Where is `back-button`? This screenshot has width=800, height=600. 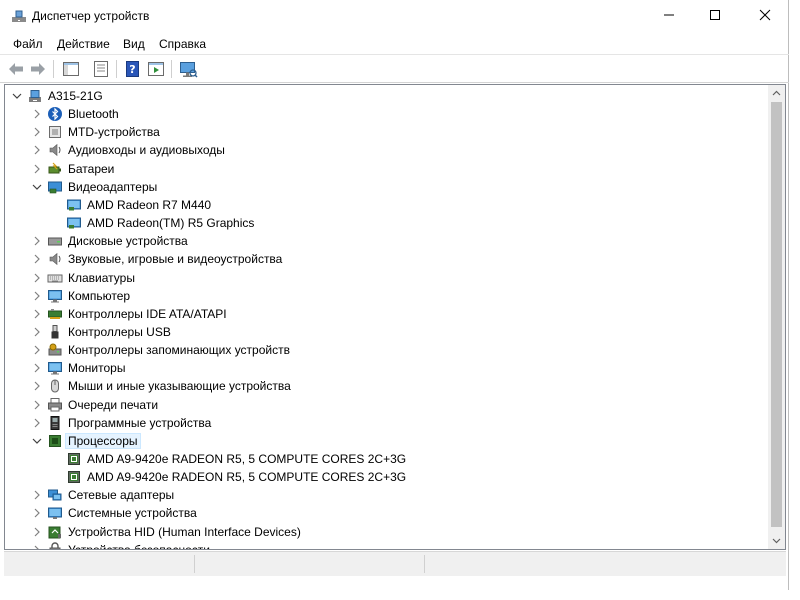
back-button is located at coordinates (16, 69).